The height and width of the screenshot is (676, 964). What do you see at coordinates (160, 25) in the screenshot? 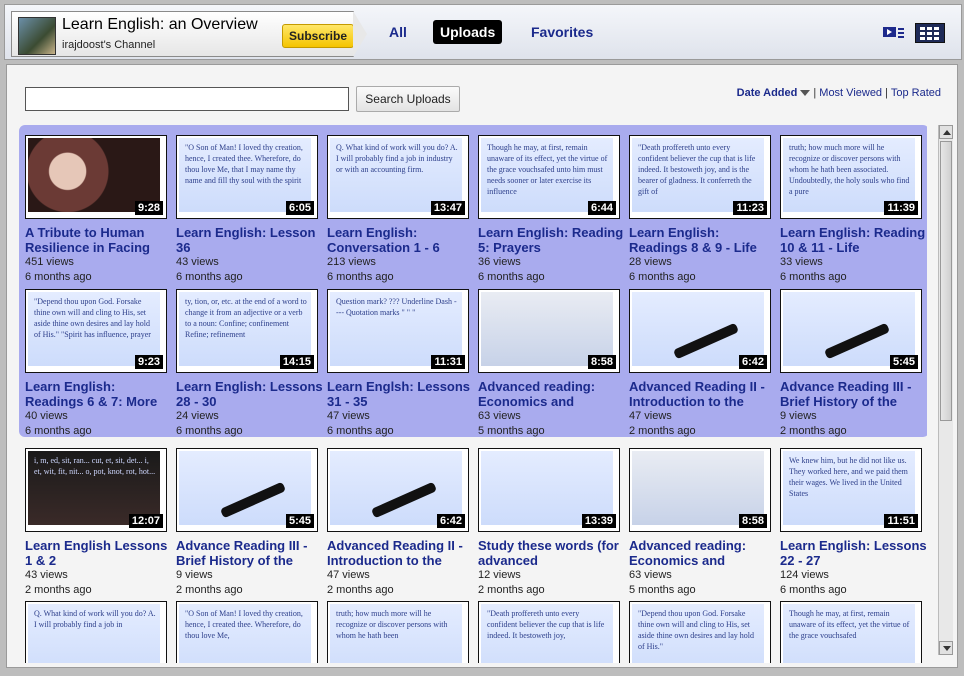
I see `channel-title: Learn English: an Overview` at bounding box center [160, 25].